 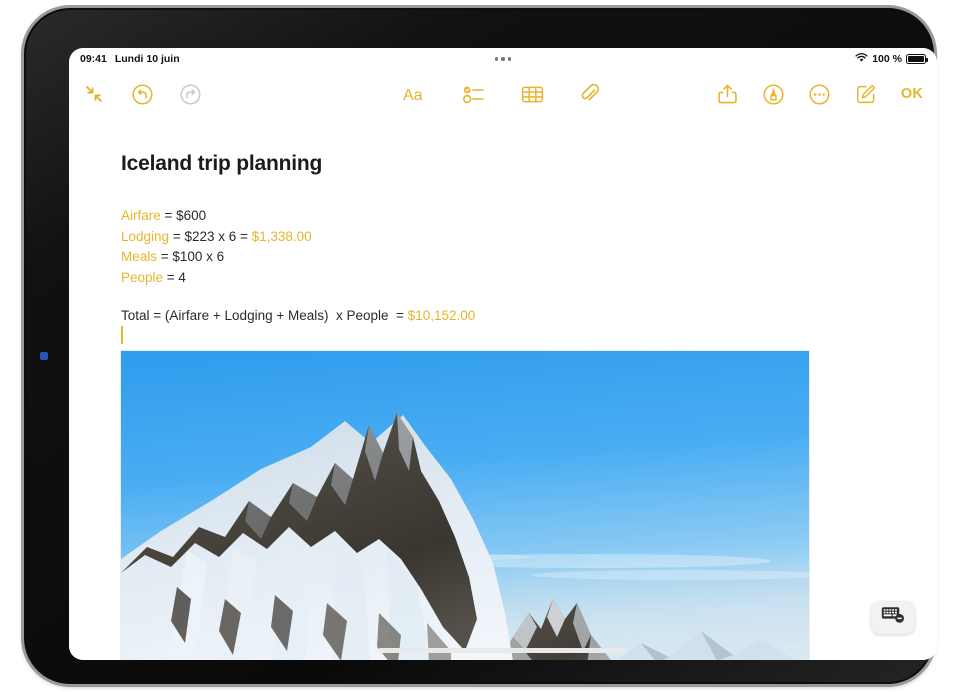 What do you see at coordinates (474, 94) in the screenshot?
I see `checklist-button` at bounding box center [474, 94].